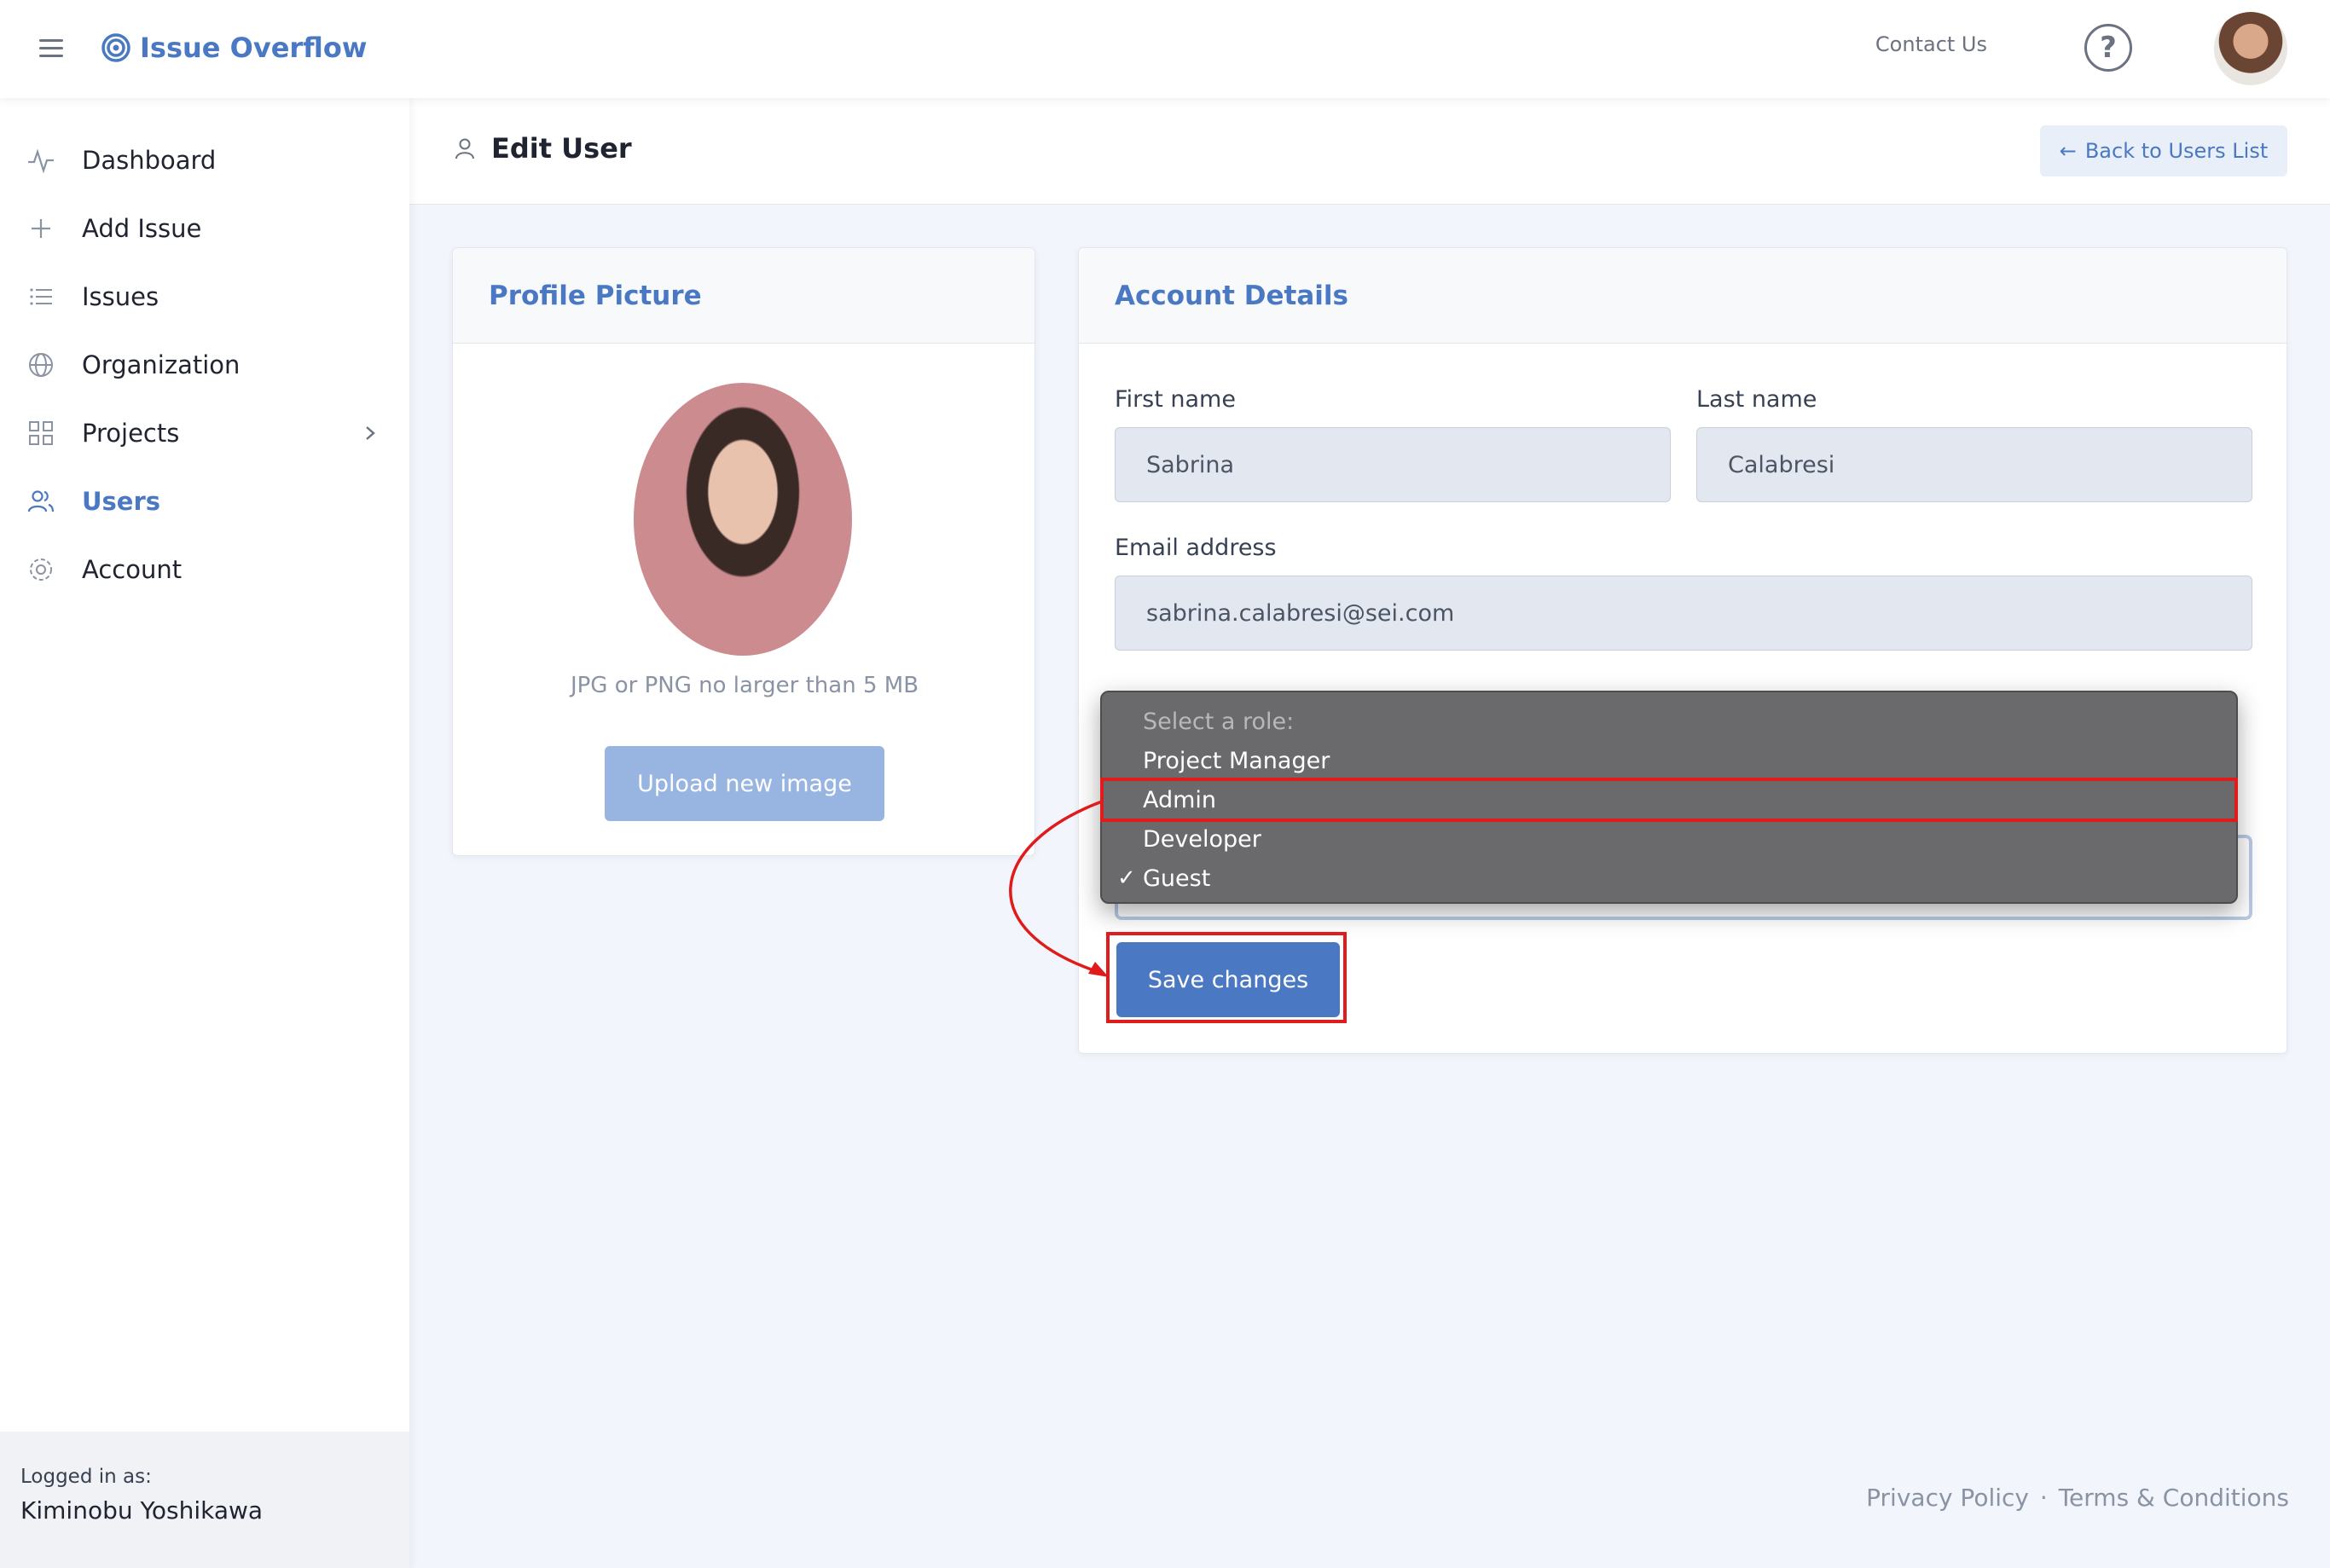 The width and height of the screenshot is (2330, 1568). Describe the element at coordinates (41, 296) in the screenshot. I see `list-icon` at that location.